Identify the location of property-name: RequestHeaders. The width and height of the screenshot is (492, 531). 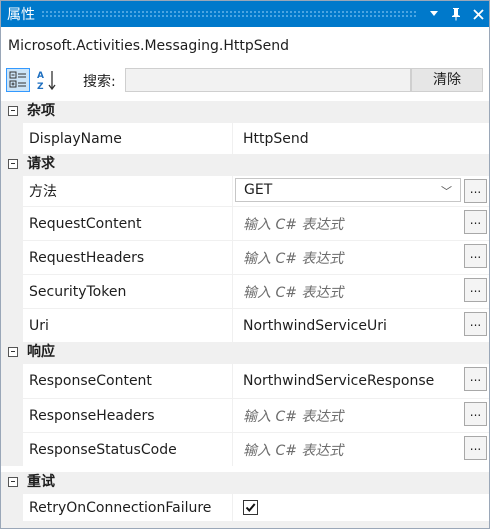
(128, 257).